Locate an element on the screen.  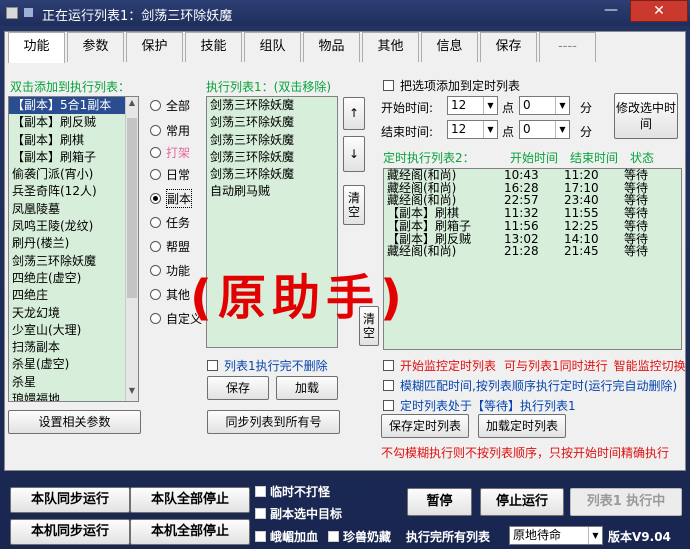
dungeon-target-checkbox: 副本选中目标 is located at coordinates (298, 513).